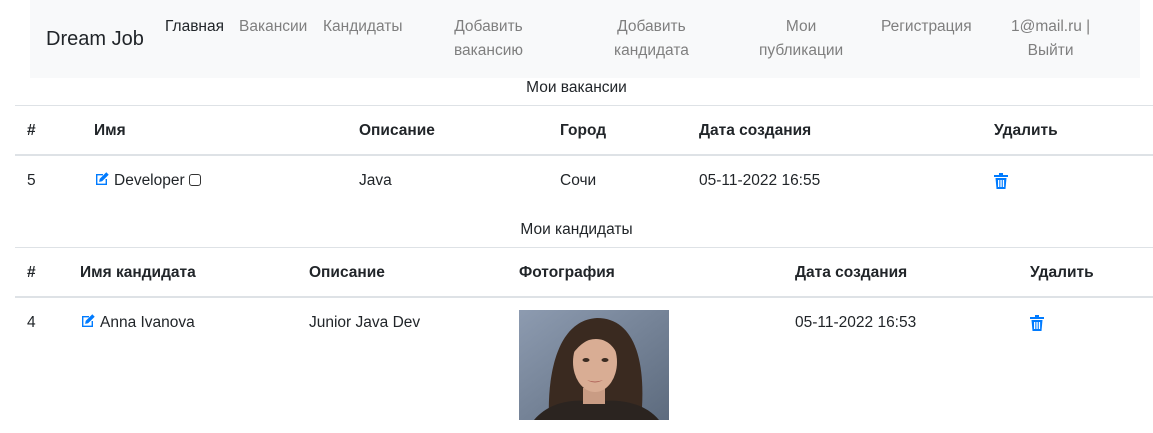  Describe the element at coordinates (31, 130) in the screenshot. I see `vac-header-id: #` at that location.